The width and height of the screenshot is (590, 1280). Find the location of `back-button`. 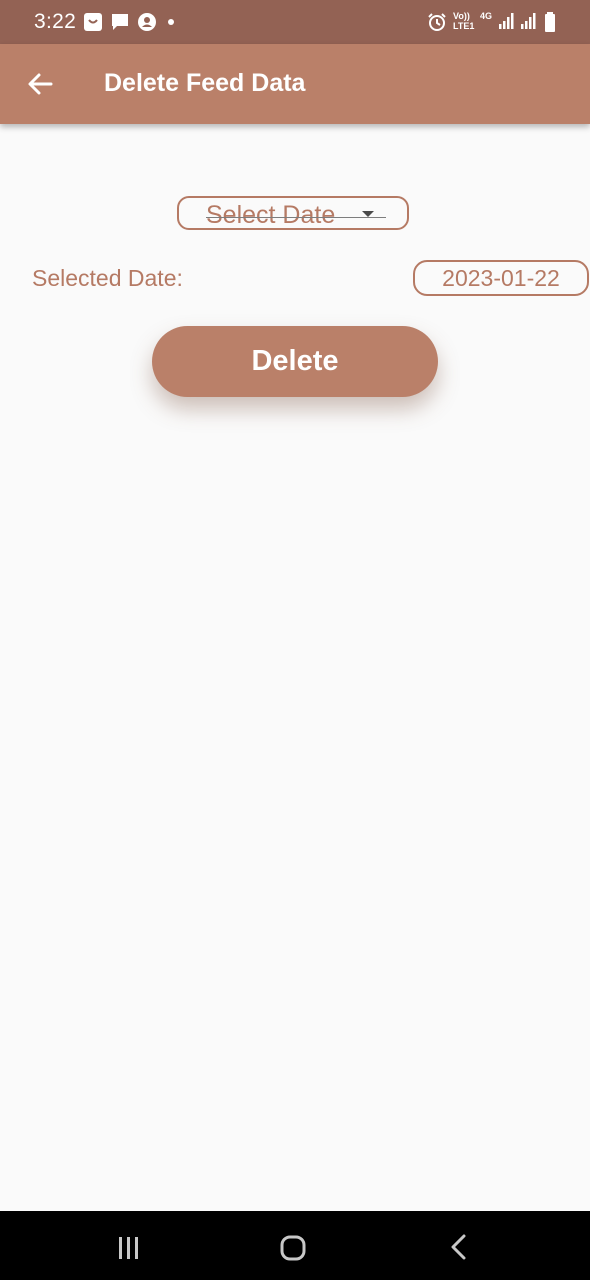

back-button is located at coordinates (40, 84).